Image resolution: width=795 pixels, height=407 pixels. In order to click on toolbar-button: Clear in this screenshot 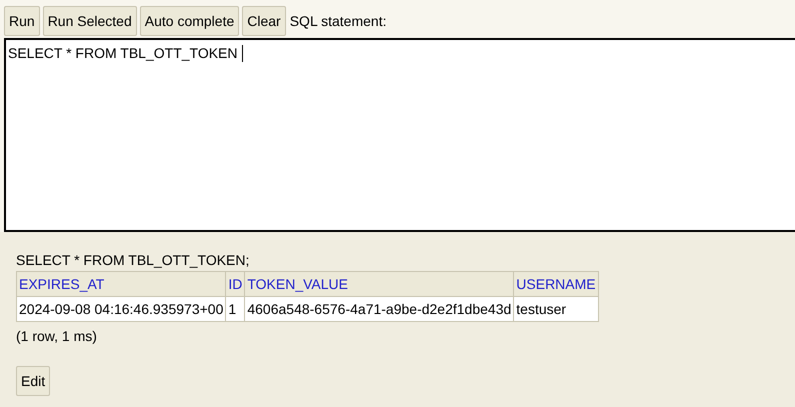, I will do `click(264, 21)`.